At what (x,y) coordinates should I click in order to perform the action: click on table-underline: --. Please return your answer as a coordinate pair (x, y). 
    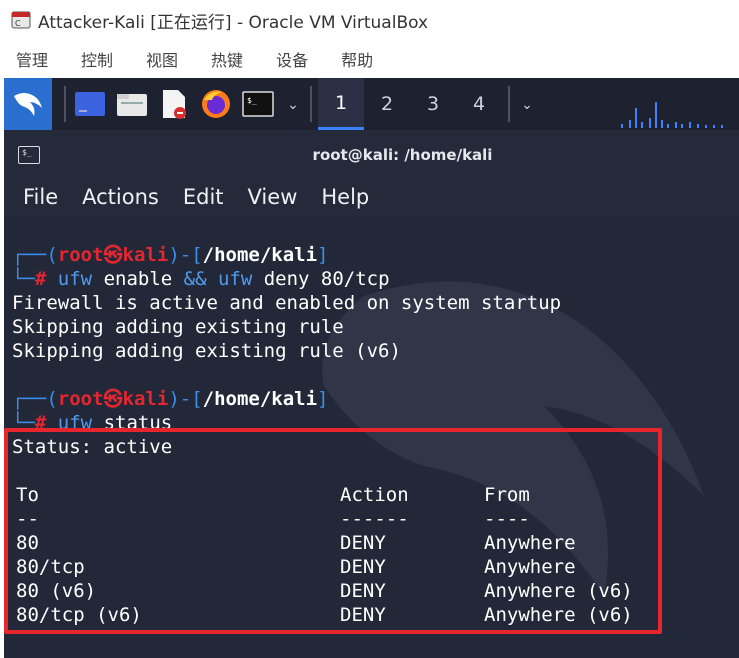
    Looking at the image, I should click on (27, 519).